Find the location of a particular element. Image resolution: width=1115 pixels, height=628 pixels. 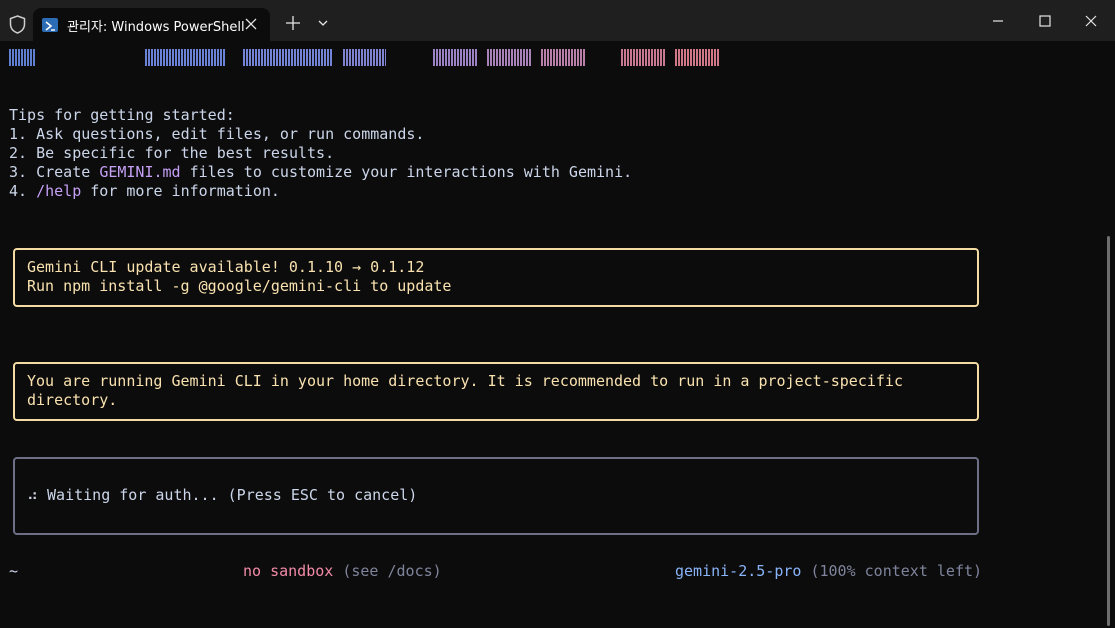

gemini-md-link: GEMINI.md is located at coordinates (140, 172).